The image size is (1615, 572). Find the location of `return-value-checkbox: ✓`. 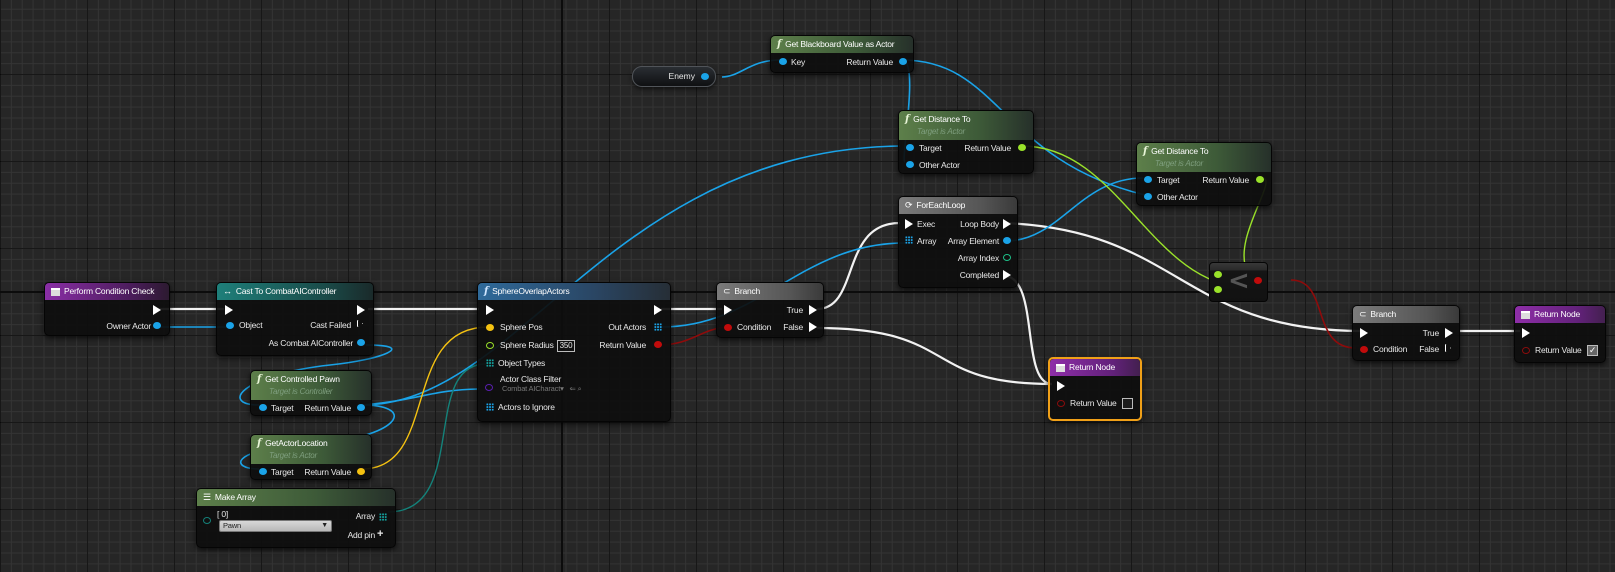

return-value-checkbox: ✓ is located at coordinates (1592, 350).